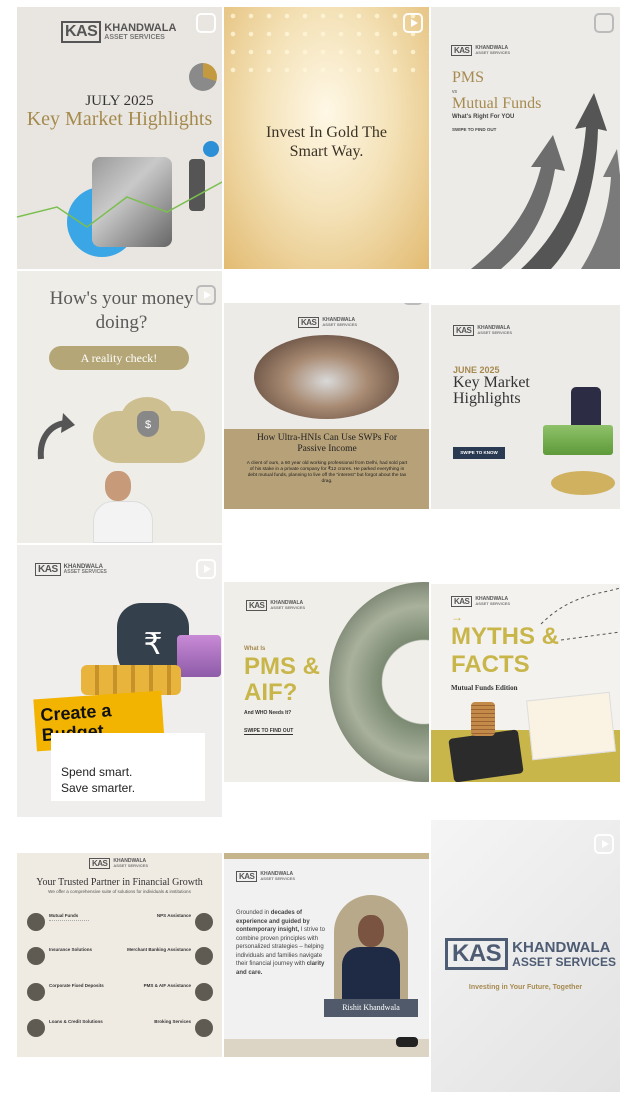 Image resolution: width=620 pixels, height=1096 pixels. What do you see at coordinates (457, 617) in the screenshot?
I see `arrow-glyph: →` at bounding box center [457, 617].